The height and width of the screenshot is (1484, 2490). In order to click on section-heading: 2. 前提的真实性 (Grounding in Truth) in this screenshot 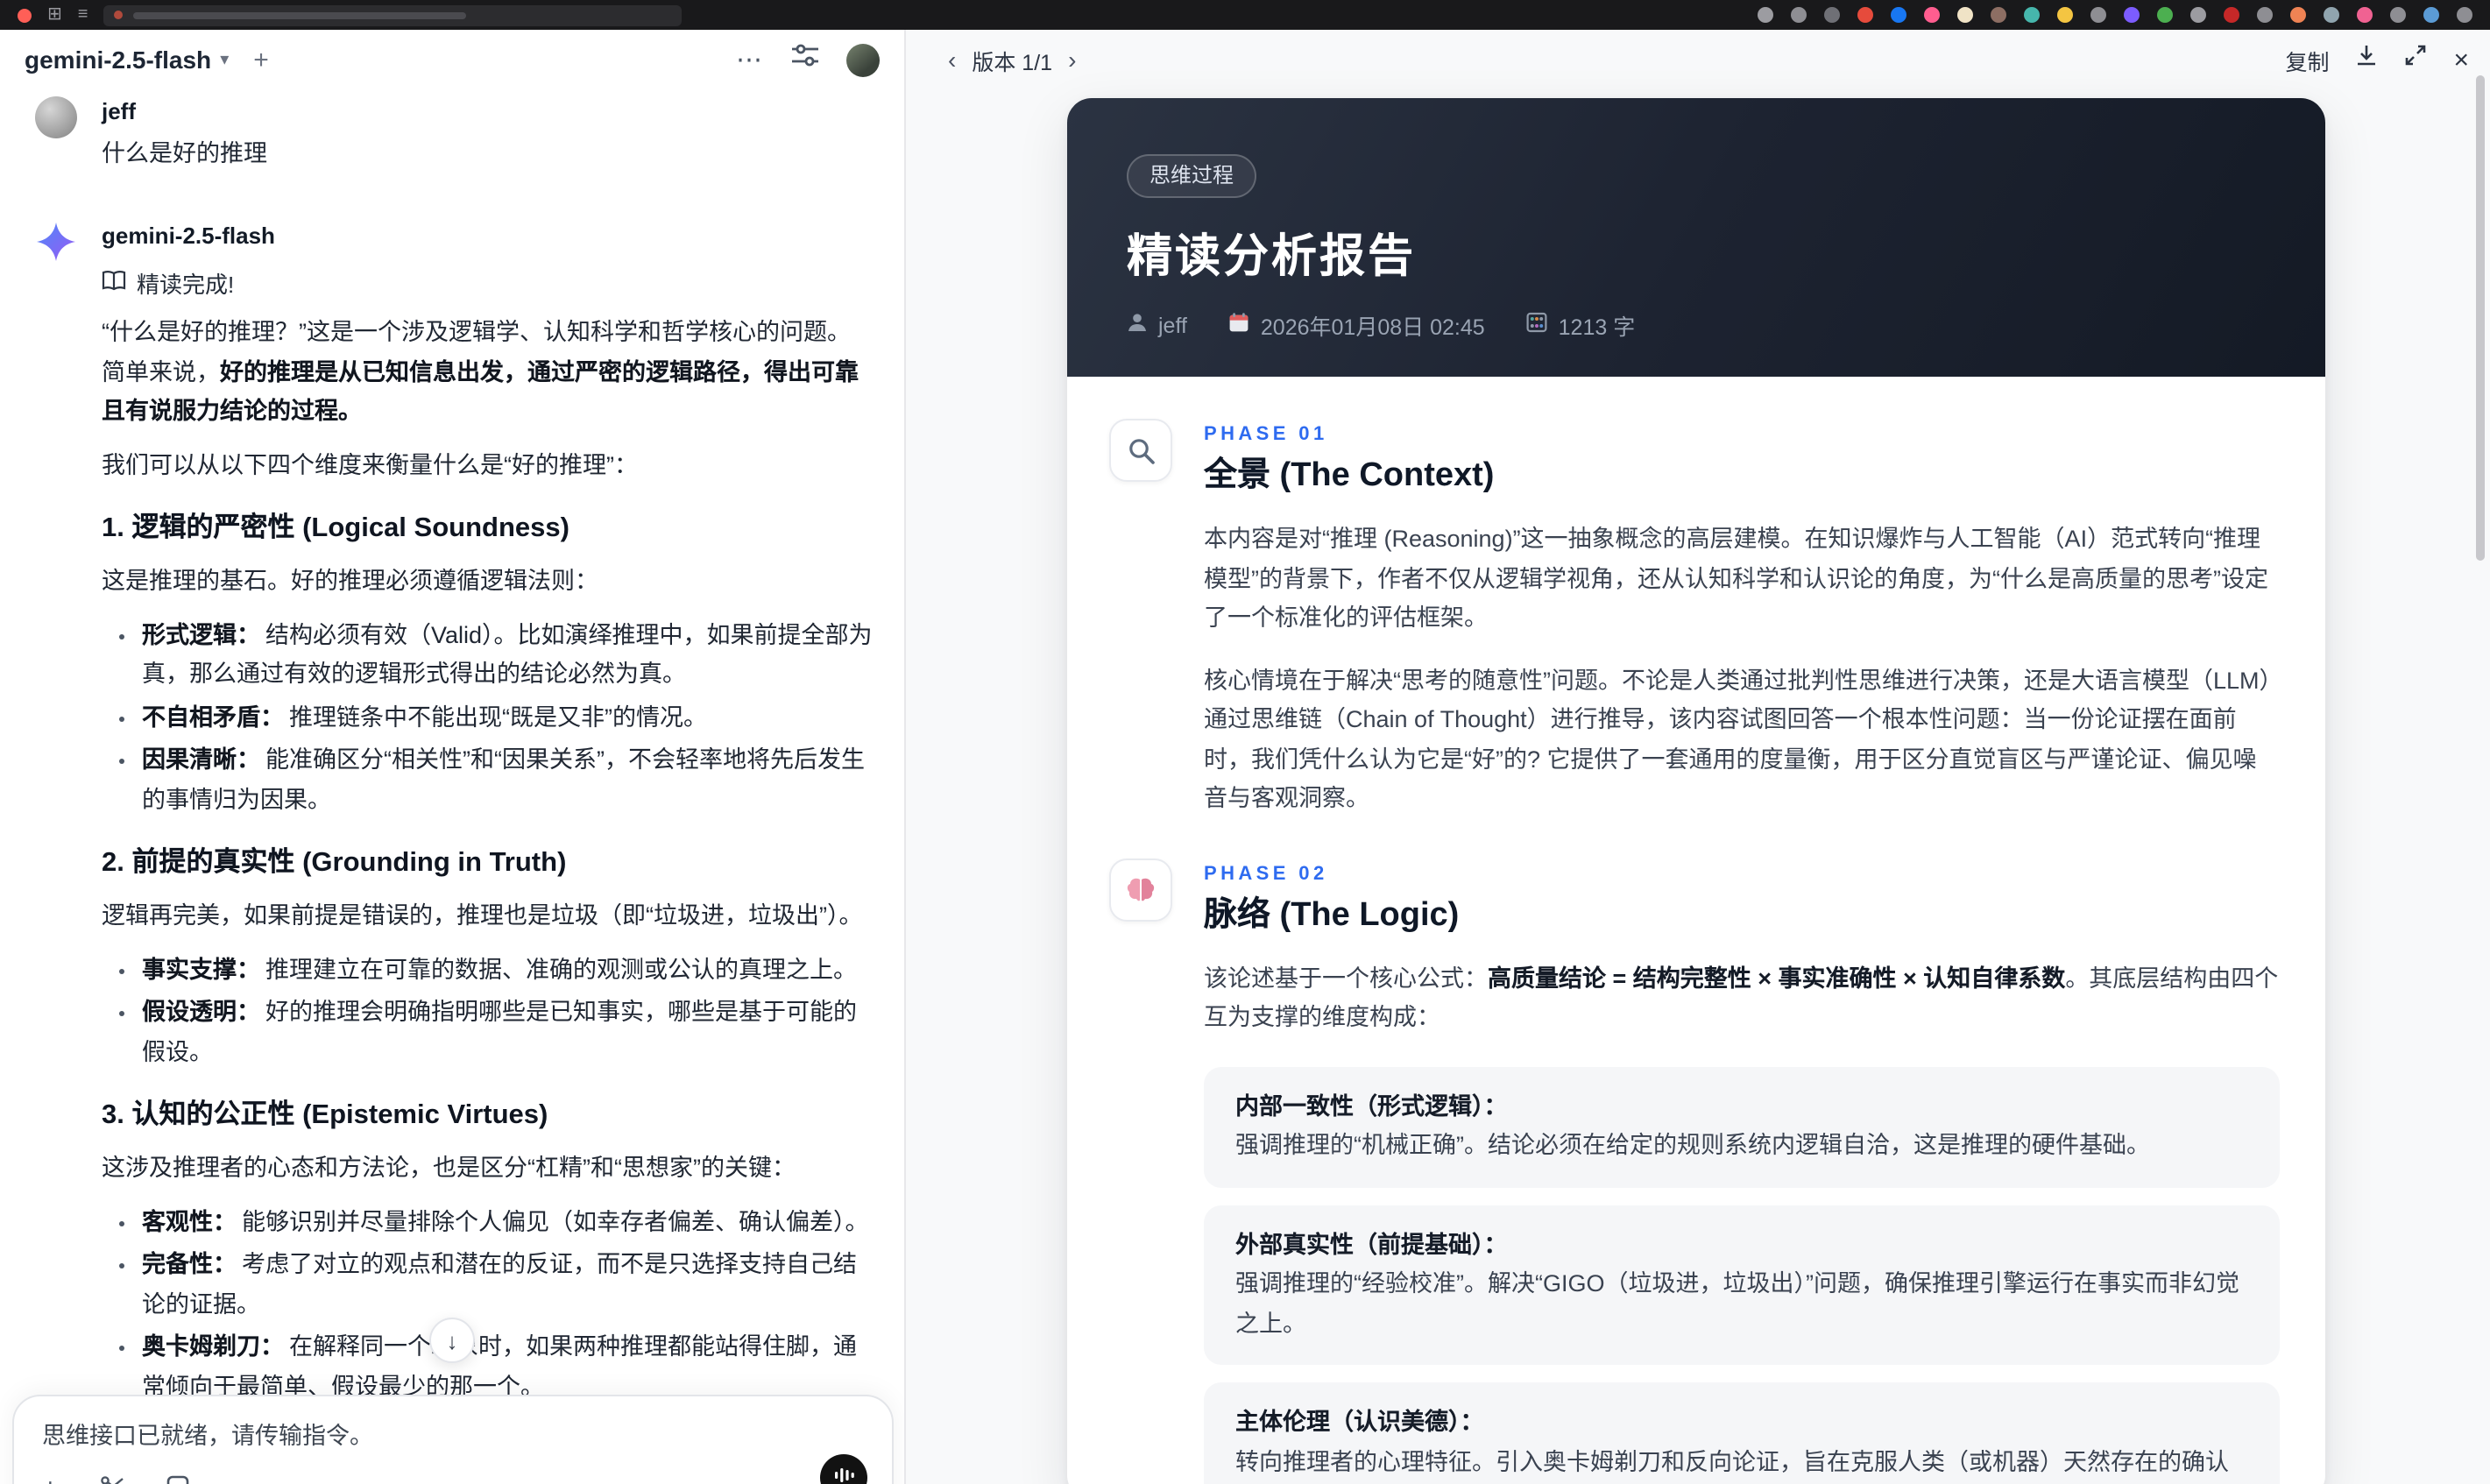, I will do `click(335, 863)`.